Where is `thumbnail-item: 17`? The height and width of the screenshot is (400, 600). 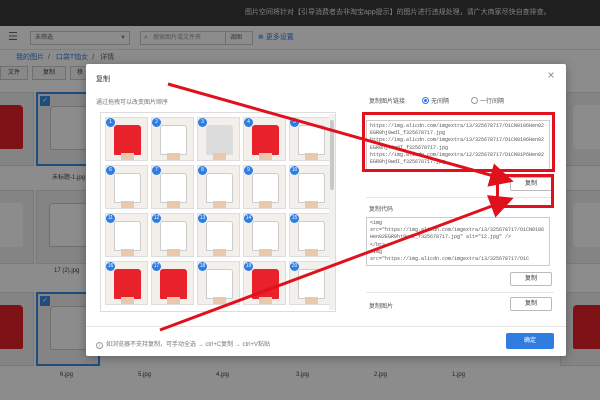 thumbnail-item: 17 is located at coordinates (172, 283).